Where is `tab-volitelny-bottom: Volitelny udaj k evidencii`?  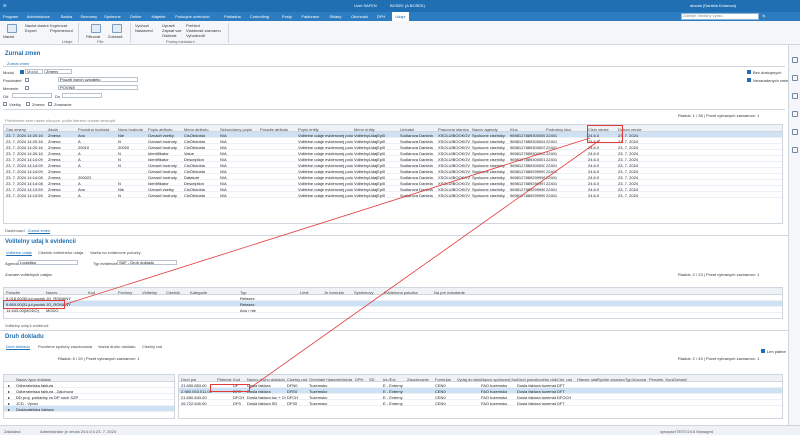
tab-volitelny-bottom: Volitelny udaj k evidencii is located at coordinates (26, 325).